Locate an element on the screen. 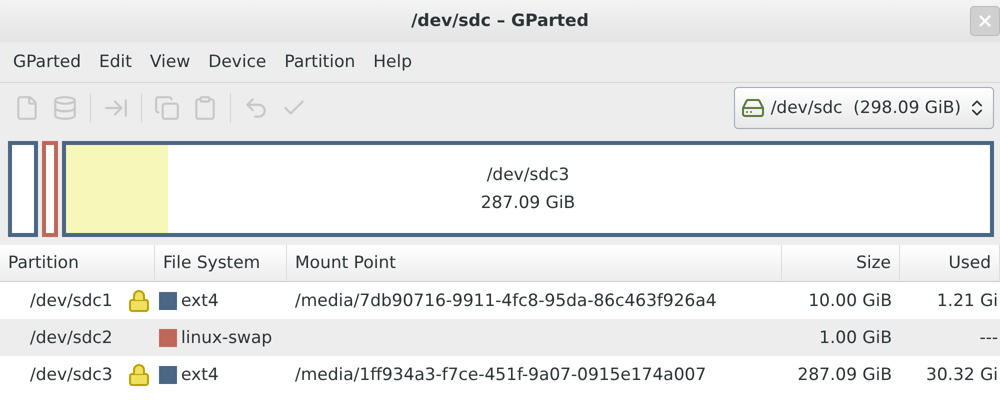 The height and width of the screenshot is (400, 1000). partition-size: 287.09 GiB is located at coordinates (528, 203).